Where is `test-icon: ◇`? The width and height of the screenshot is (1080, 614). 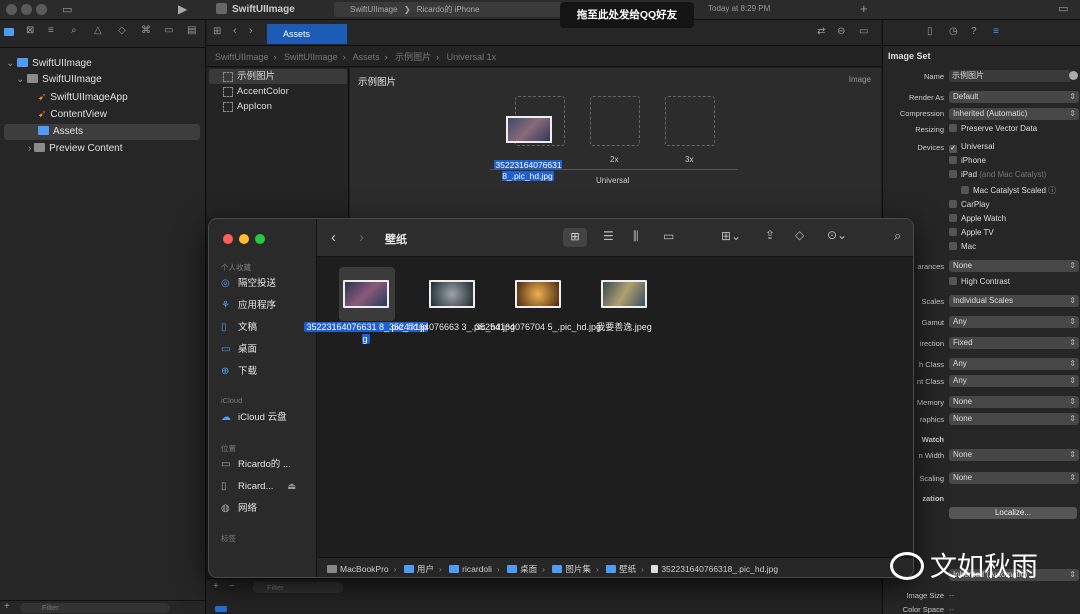 test-icon: ◇ is located at coordinates (122, 30).